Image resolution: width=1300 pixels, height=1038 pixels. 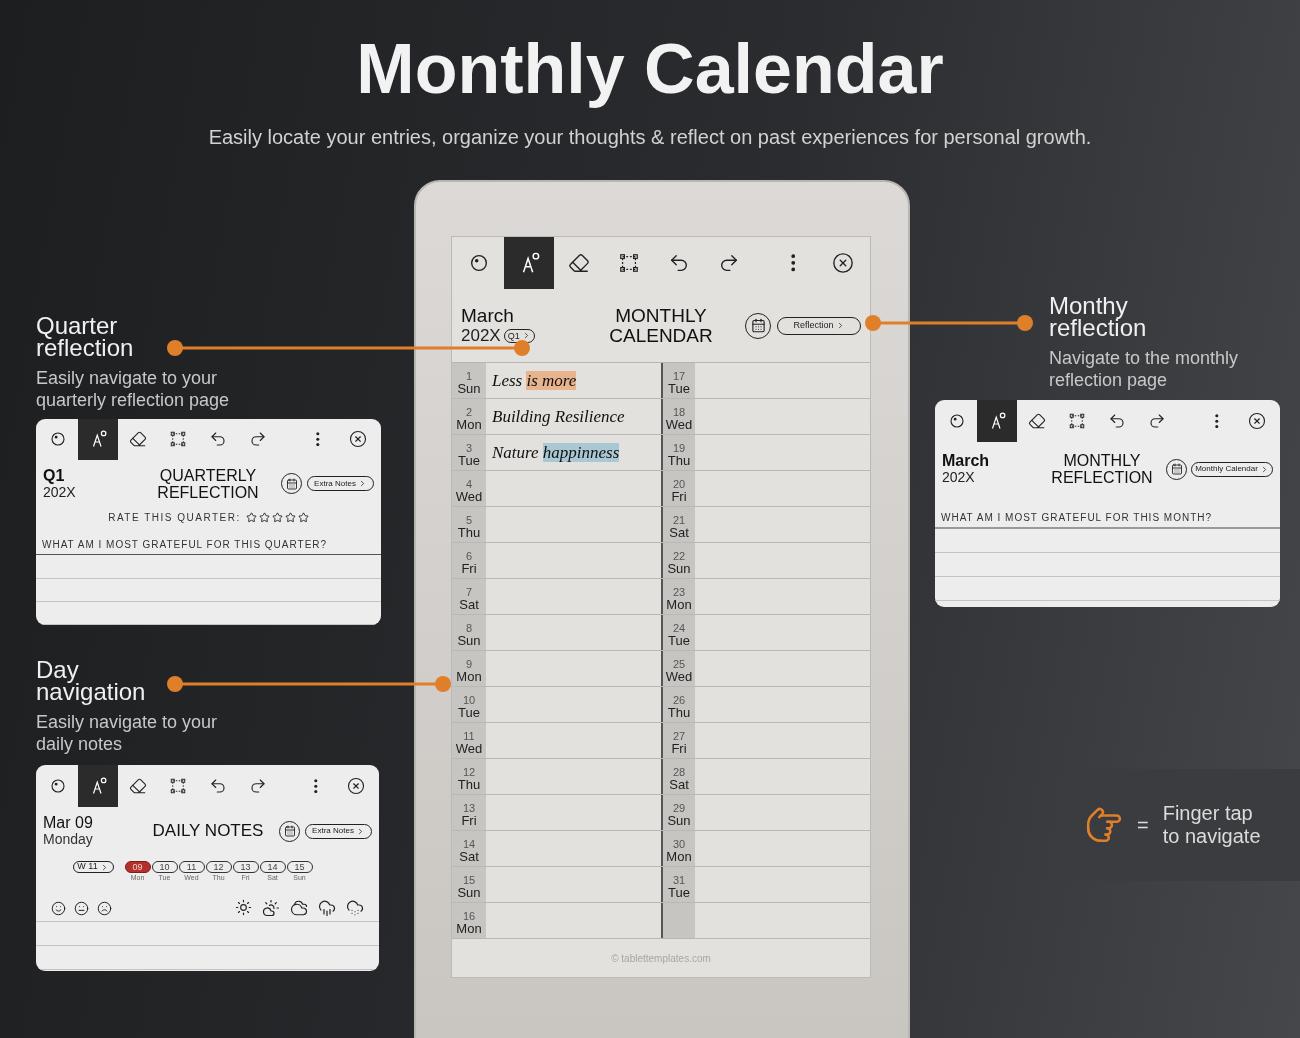 I want to click on weekday-label: Fri, so click(x=469, y=821).